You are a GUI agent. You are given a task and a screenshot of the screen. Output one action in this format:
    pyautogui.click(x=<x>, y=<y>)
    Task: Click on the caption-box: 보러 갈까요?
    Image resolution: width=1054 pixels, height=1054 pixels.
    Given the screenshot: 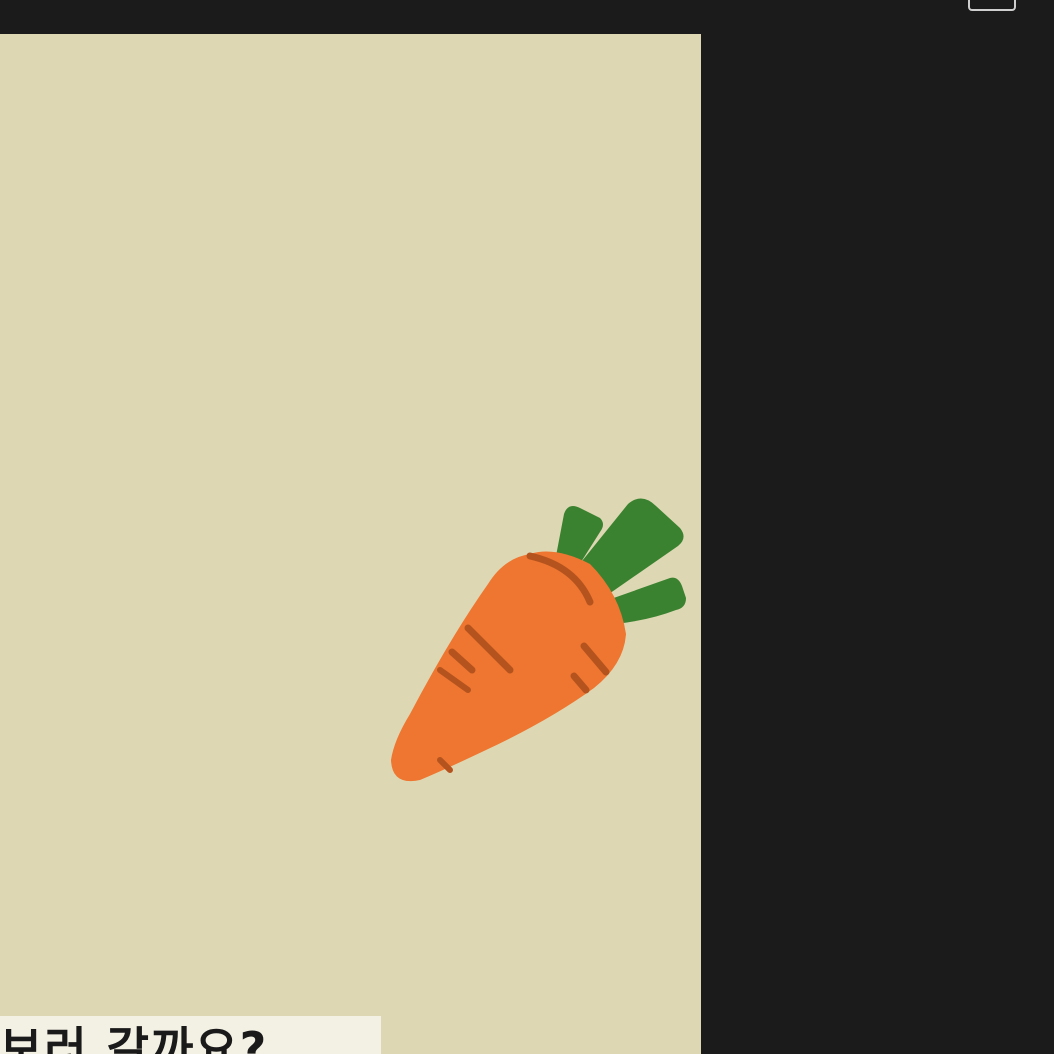 What is the action you would take?
    pyautogui.click(x=190, y=1035)
    